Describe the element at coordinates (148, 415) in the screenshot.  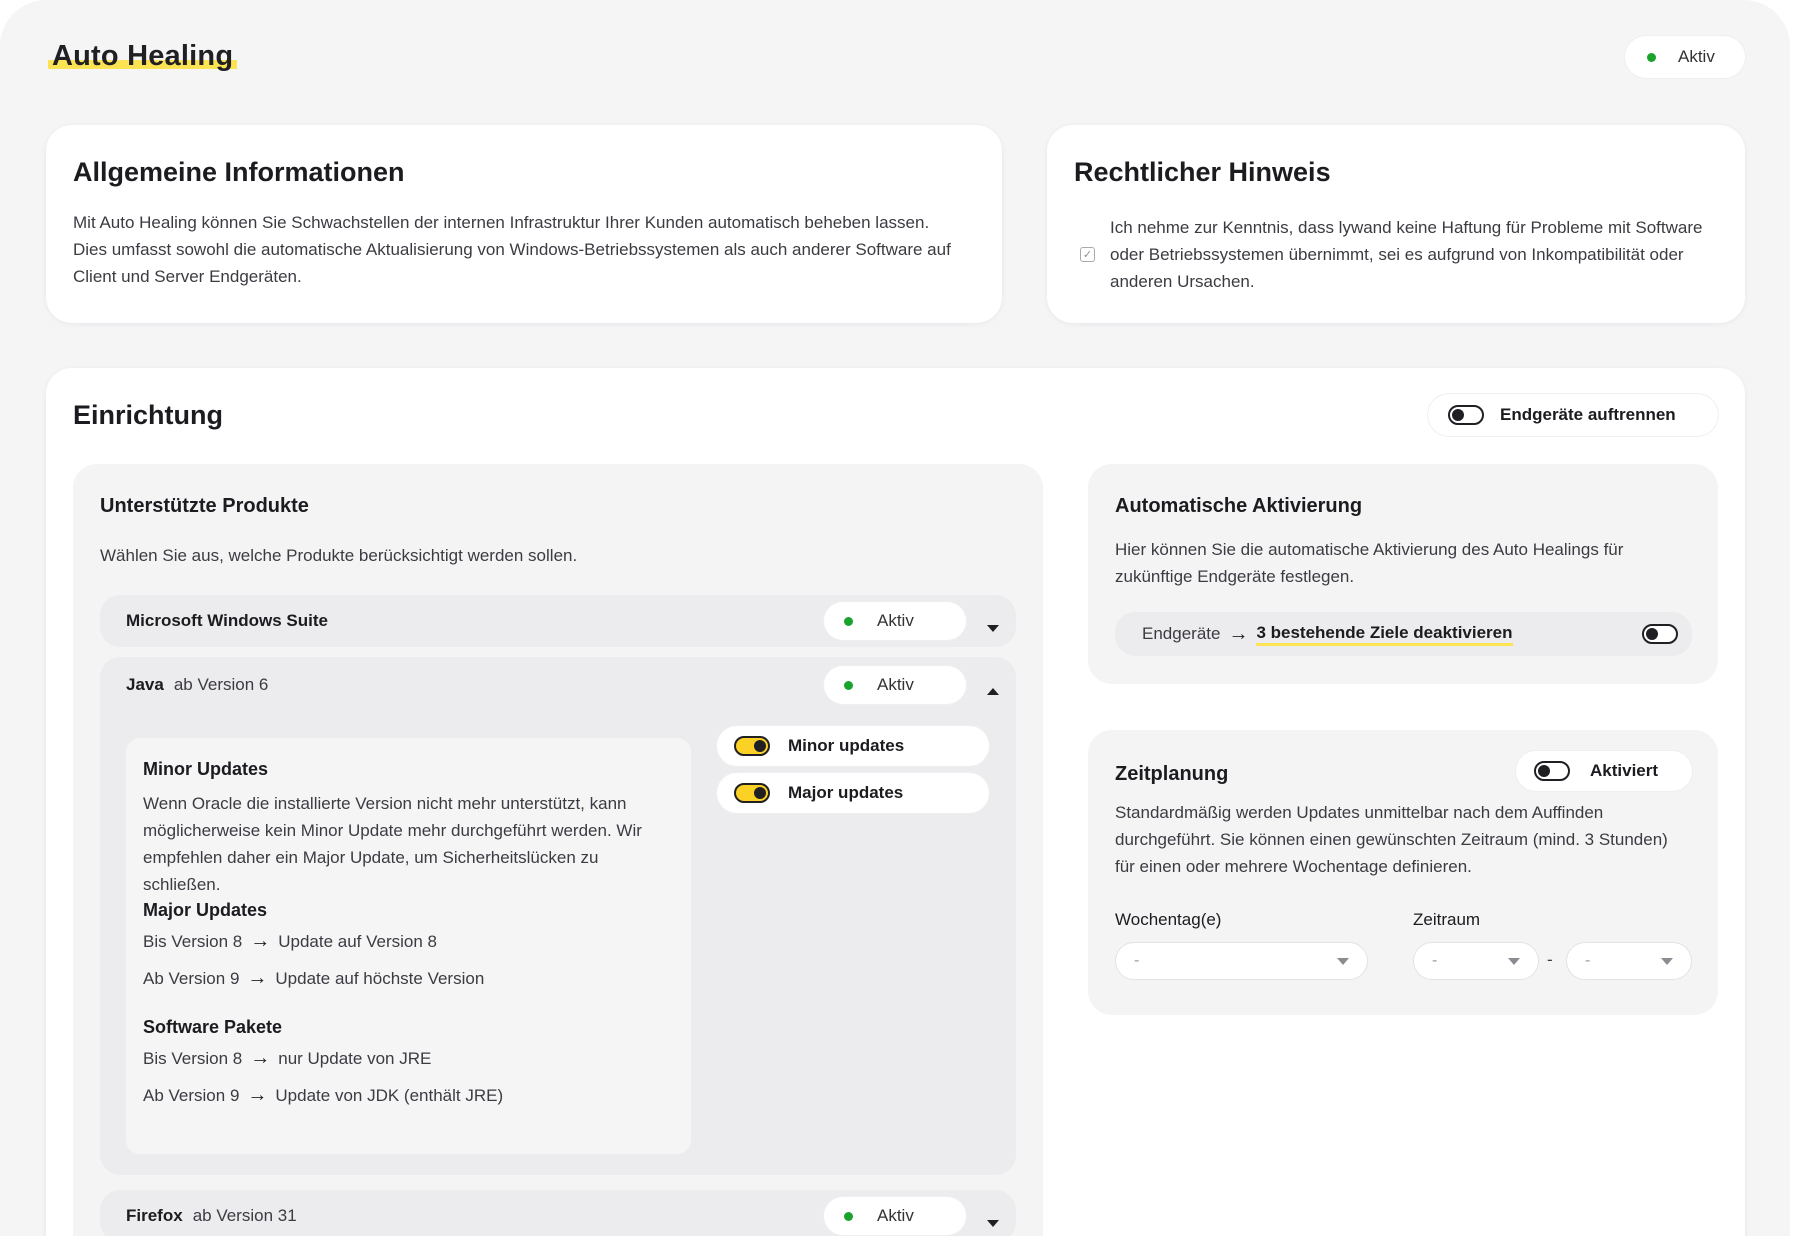
I see `setup-title: Einrichtung` at that location.